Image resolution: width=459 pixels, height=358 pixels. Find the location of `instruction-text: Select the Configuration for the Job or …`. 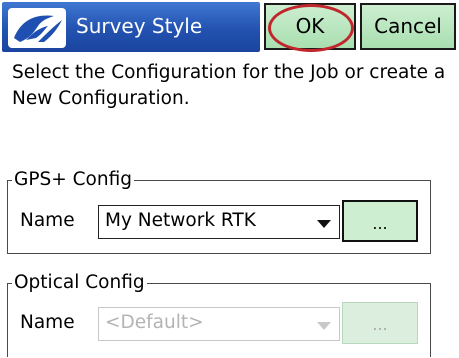

instruction-text: Select the Configuration for the Job or … is located at coordinates (229, 85).